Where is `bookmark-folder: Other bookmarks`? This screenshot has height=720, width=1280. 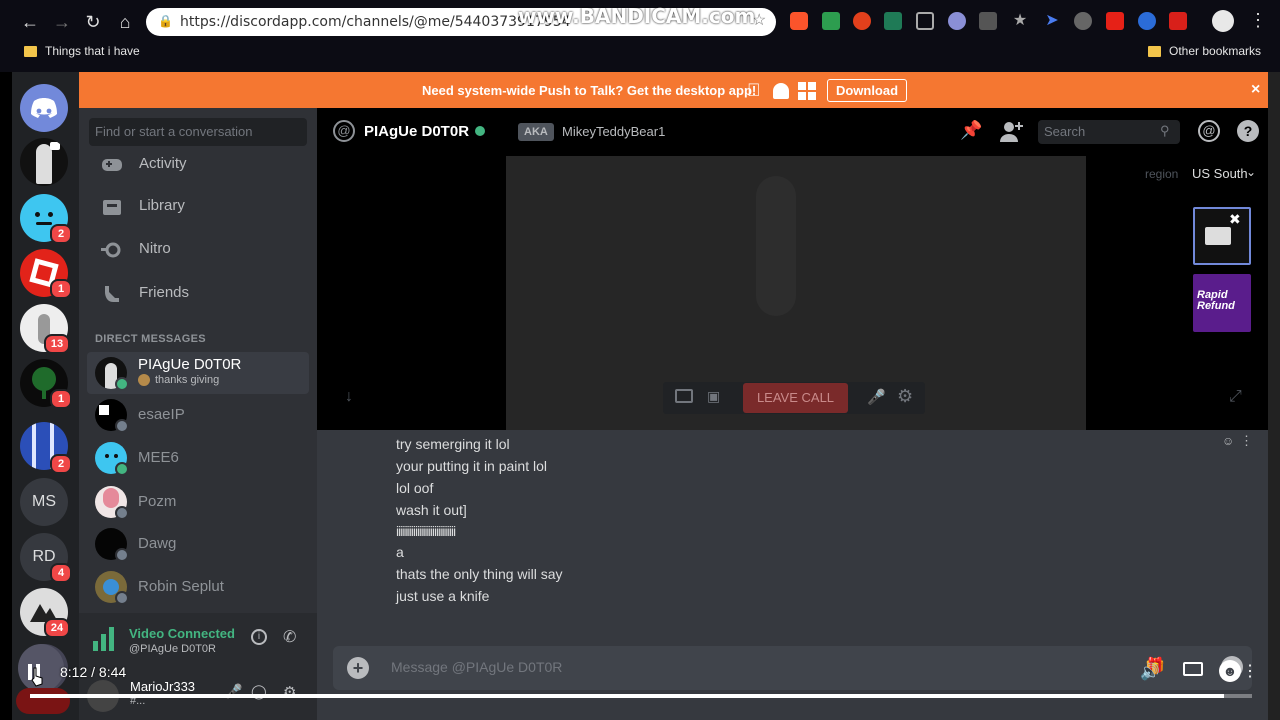
bookmark-folder: Other bookmarks is located at coordinates (1215, 51).